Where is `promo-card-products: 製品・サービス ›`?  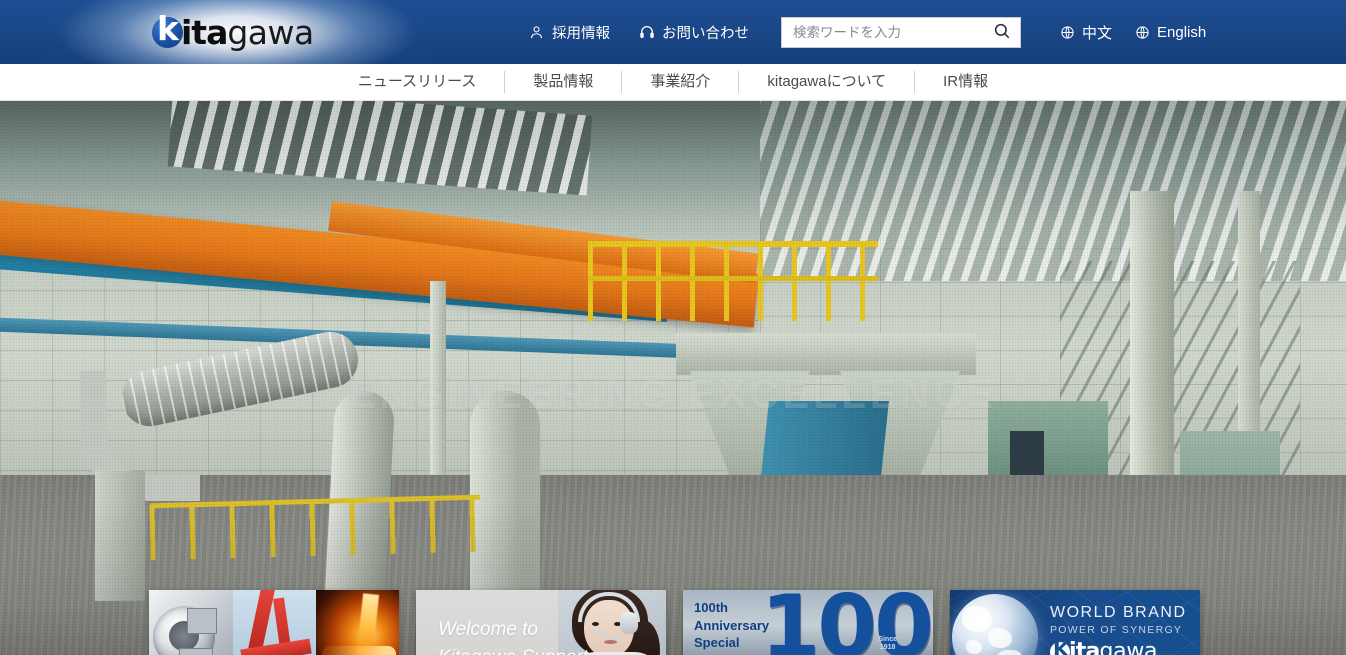 promo-card-products: 製品・サービス › is located at coordinates (274, 622).